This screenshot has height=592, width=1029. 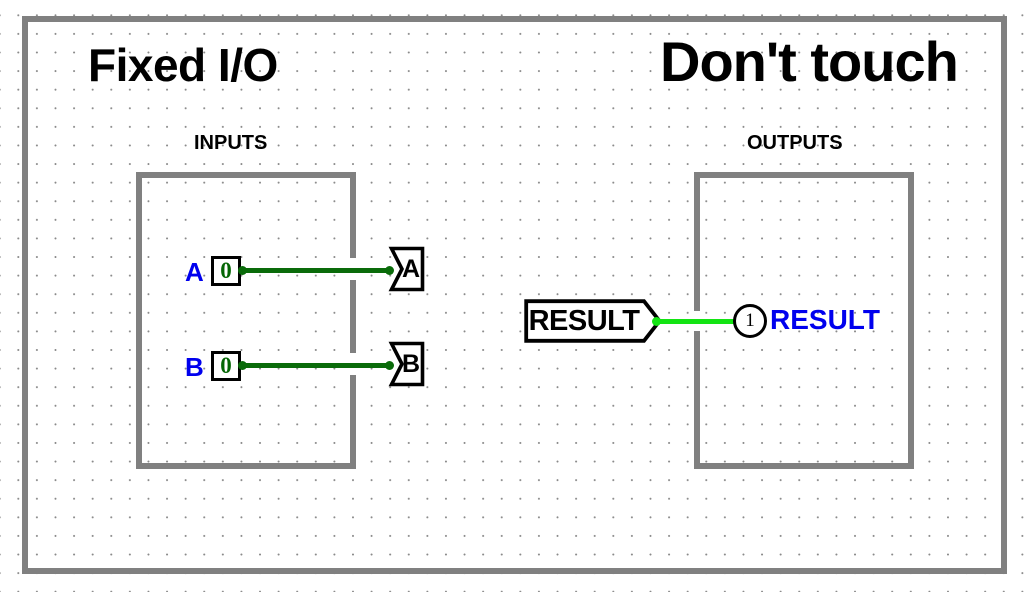 I want to click on wire-output-result, so click(x=699, y=321).